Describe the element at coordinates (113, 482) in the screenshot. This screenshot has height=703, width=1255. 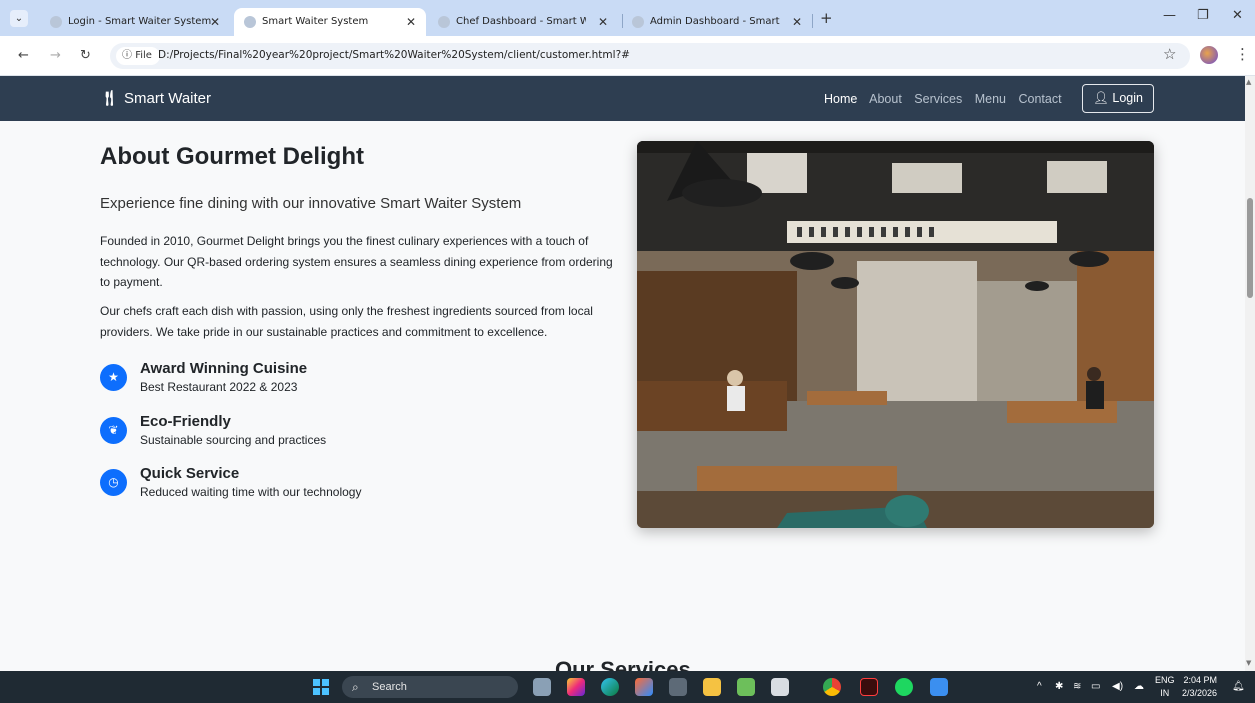
I see `clock-icon: ◷` at that location.